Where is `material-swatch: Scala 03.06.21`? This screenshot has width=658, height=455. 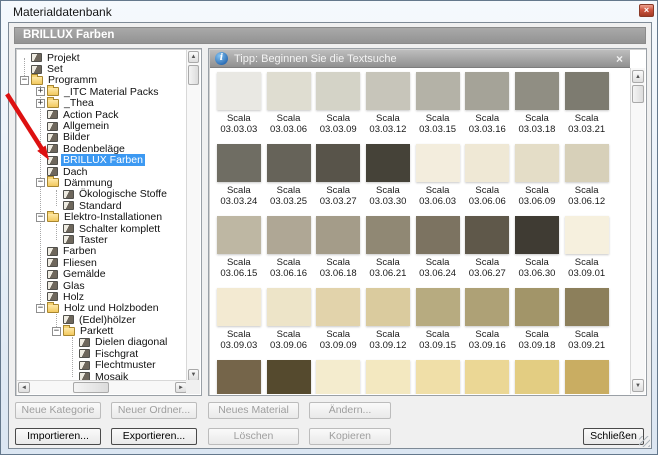
material-swatch: Scala 03.06.21 is located at coordinates (388, 252).